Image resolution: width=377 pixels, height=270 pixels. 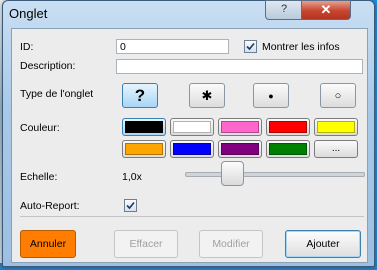 I want to click on shape-question-button: ?, so click(x=140, y=95).